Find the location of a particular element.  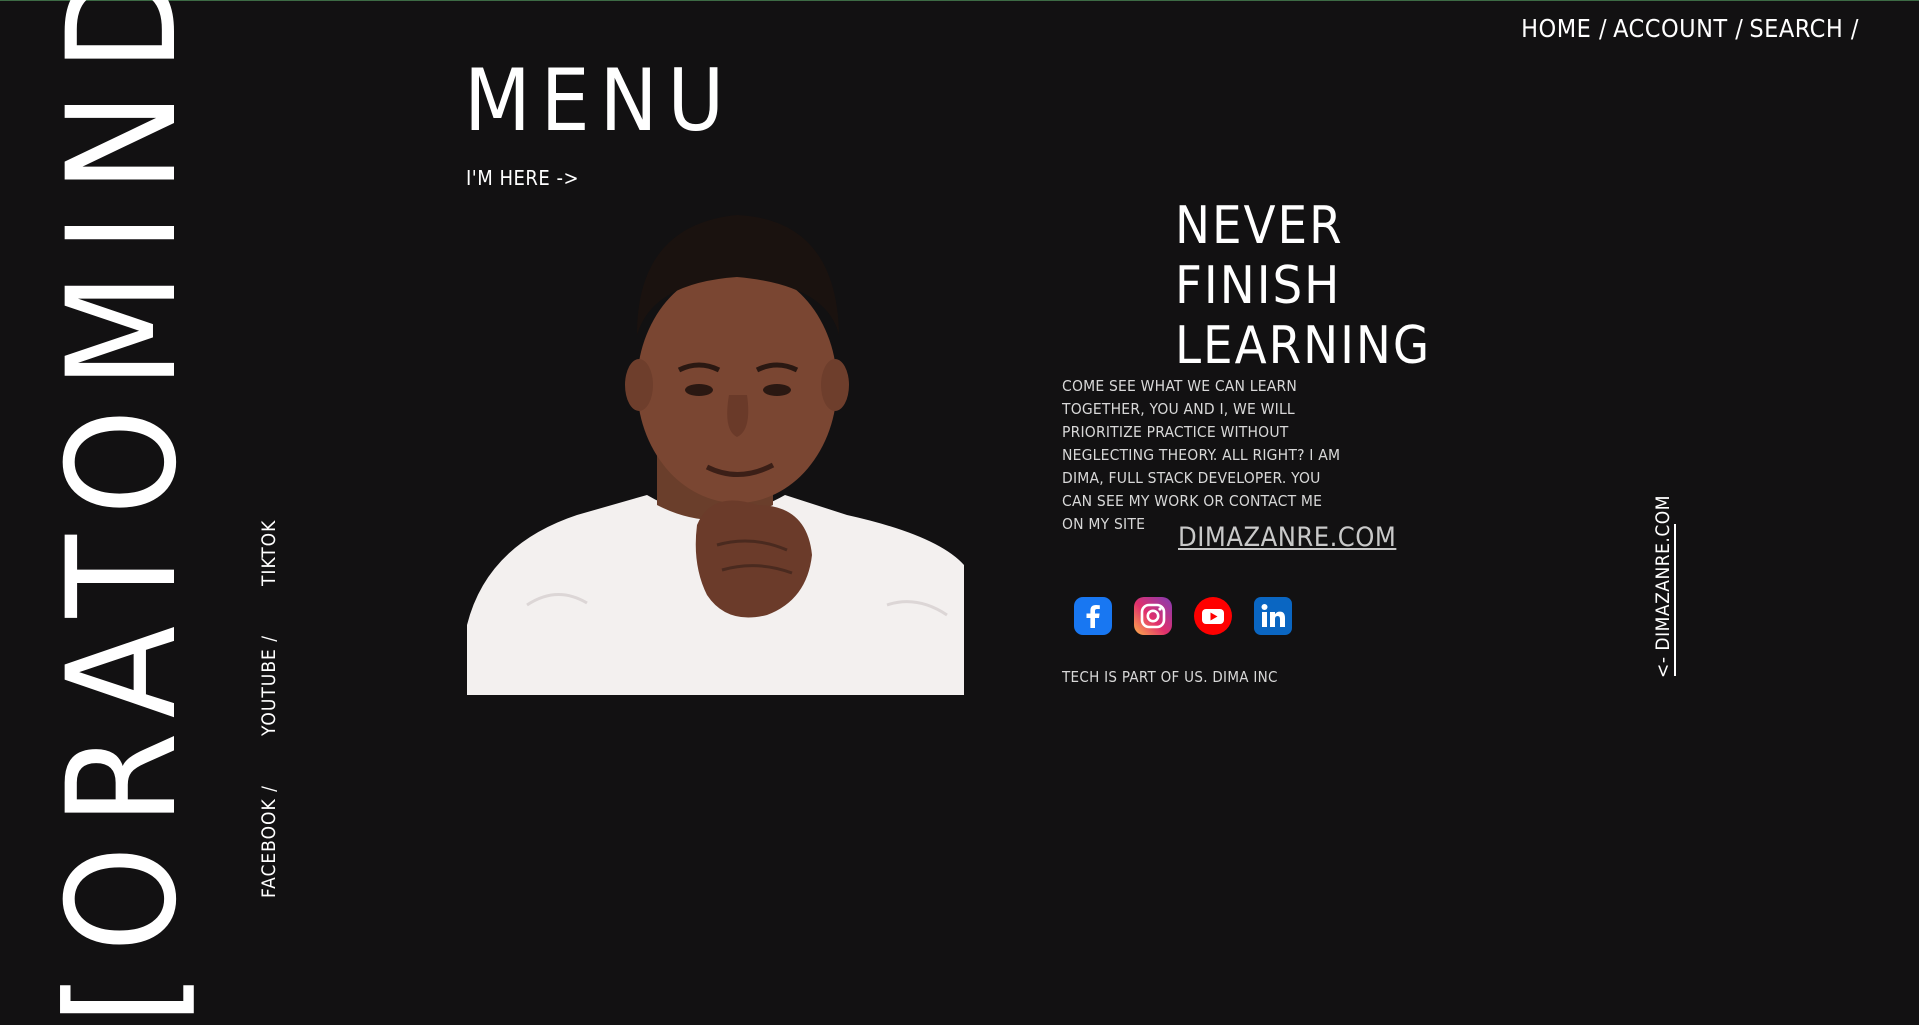

menu-title: MENU is located at coordinates (599, 101).